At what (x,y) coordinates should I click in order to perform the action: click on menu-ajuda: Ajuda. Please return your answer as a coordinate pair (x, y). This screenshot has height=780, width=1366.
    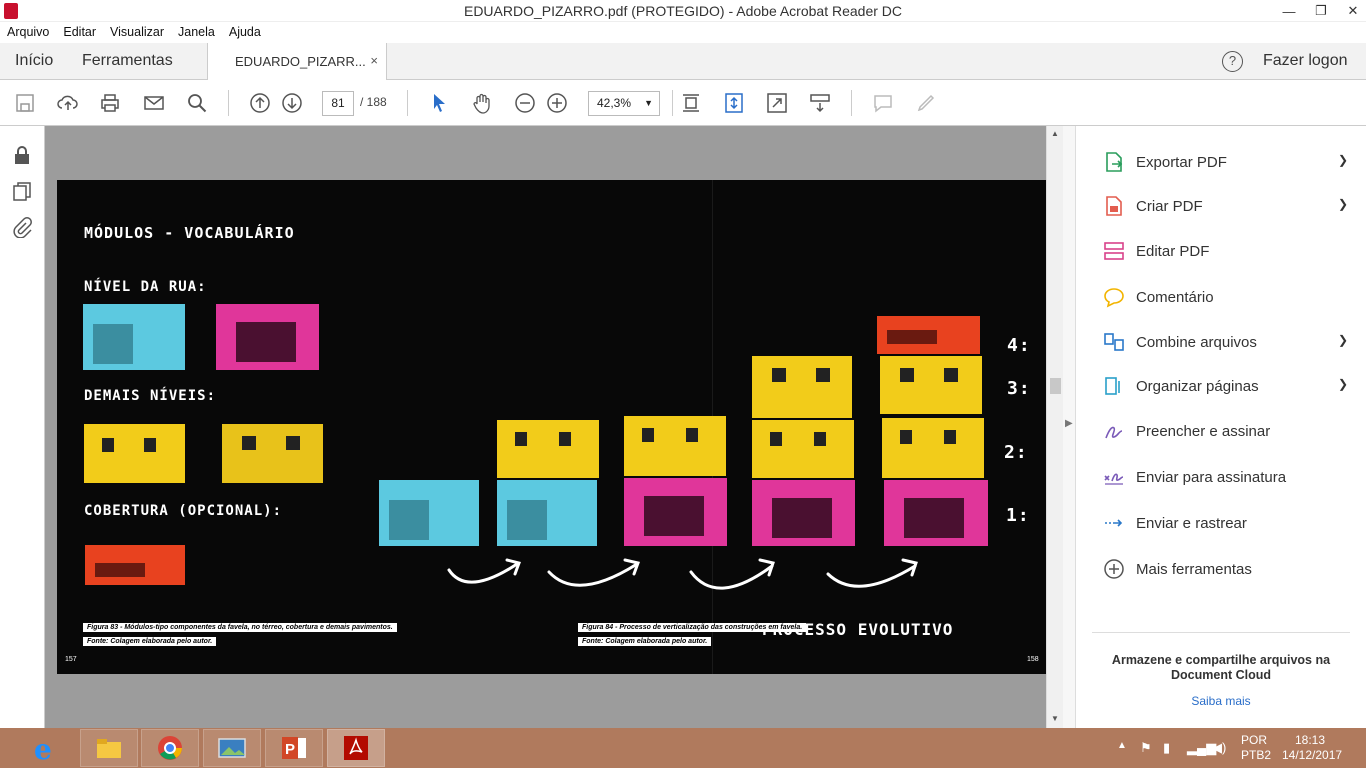
    Looking at the image, I should click on (245, 32).